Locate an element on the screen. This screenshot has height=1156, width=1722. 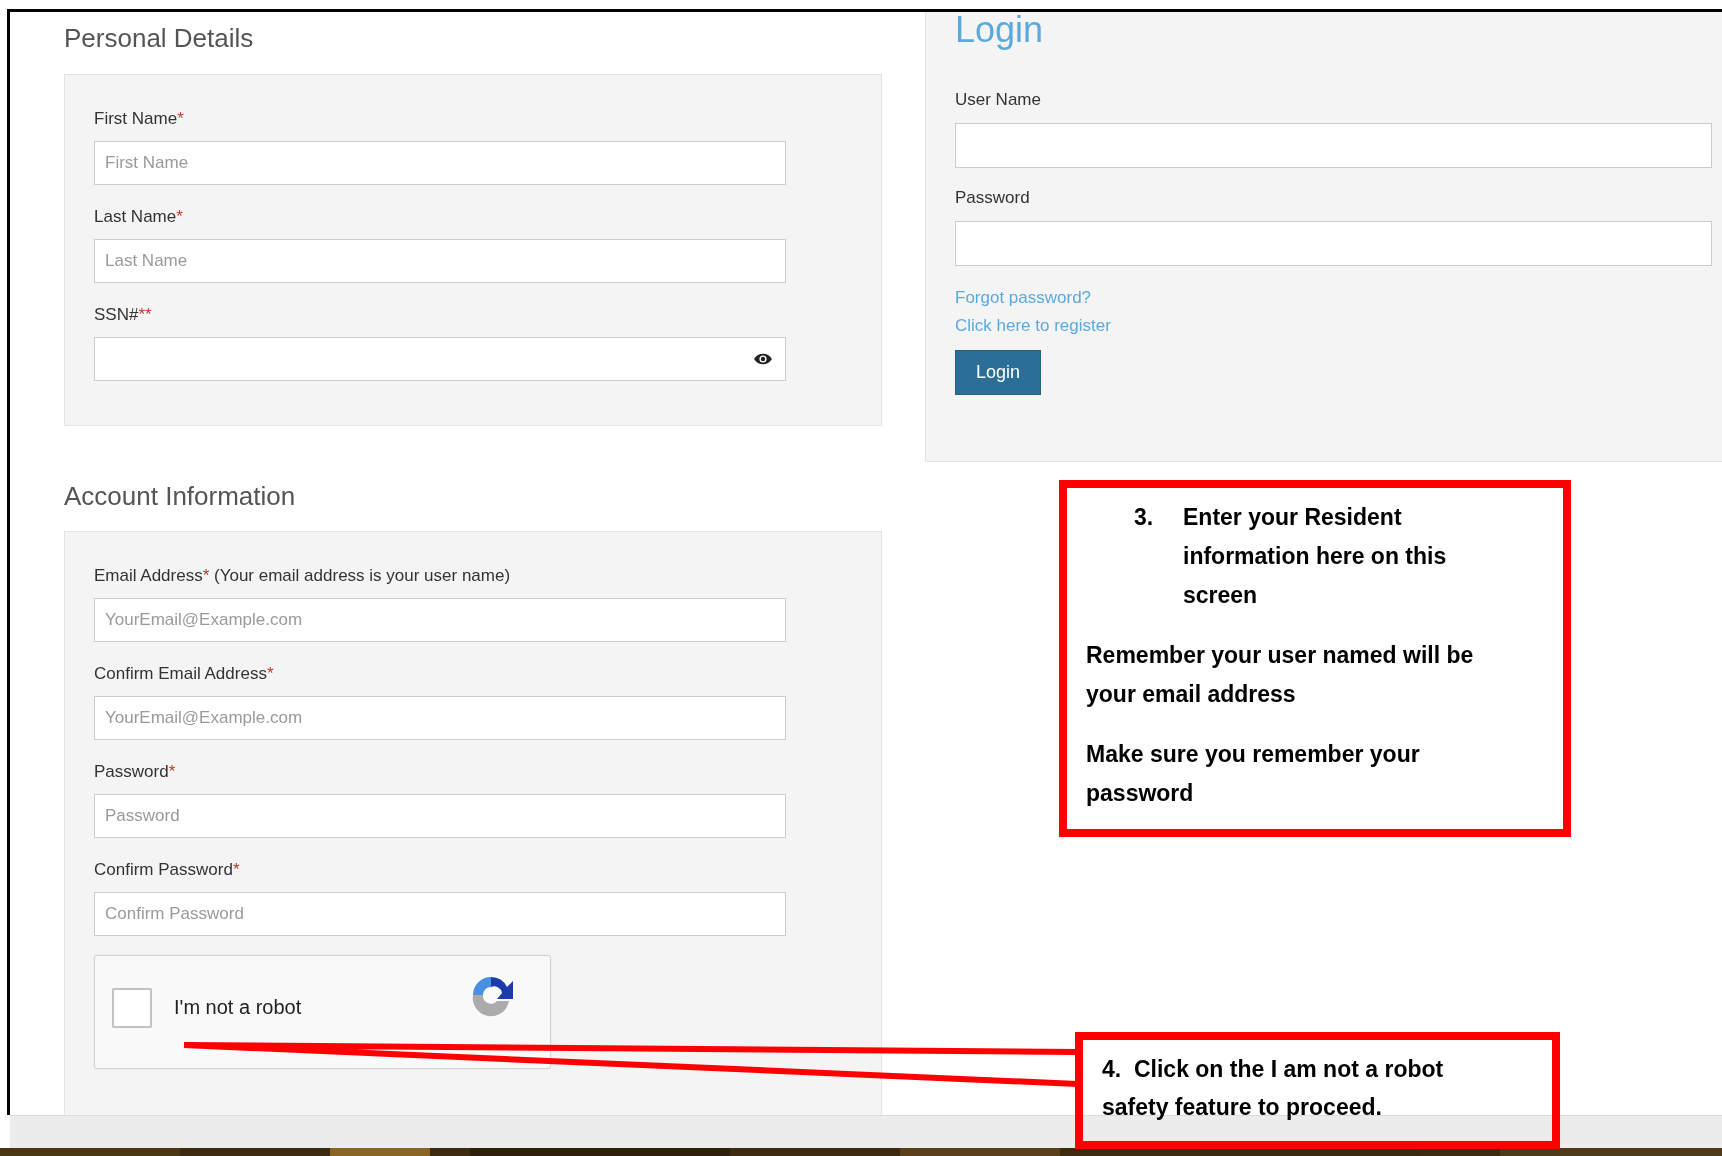
field-label: User Name is located at coordinates (998, 100).